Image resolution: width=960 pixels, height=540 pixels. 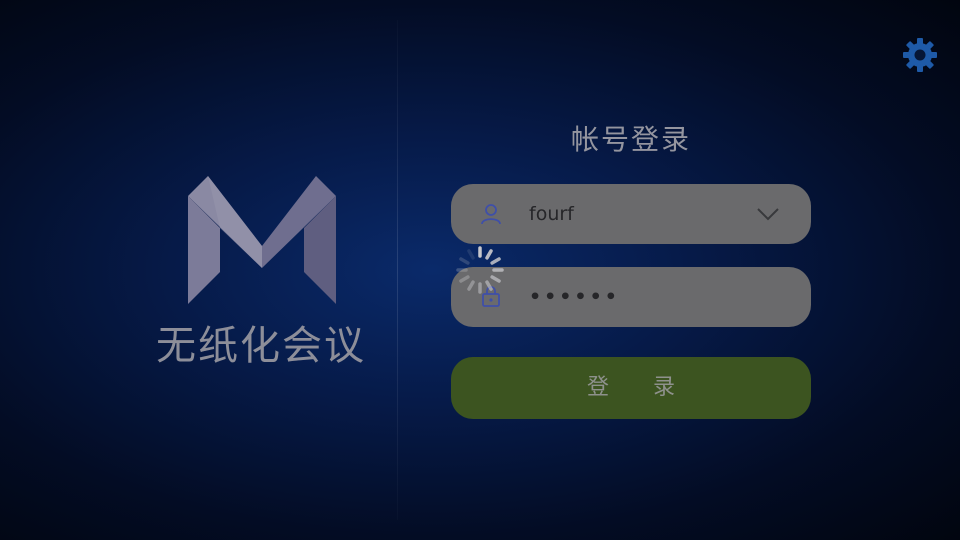 I want to click on panel-divider, so click(x=397, y=270).